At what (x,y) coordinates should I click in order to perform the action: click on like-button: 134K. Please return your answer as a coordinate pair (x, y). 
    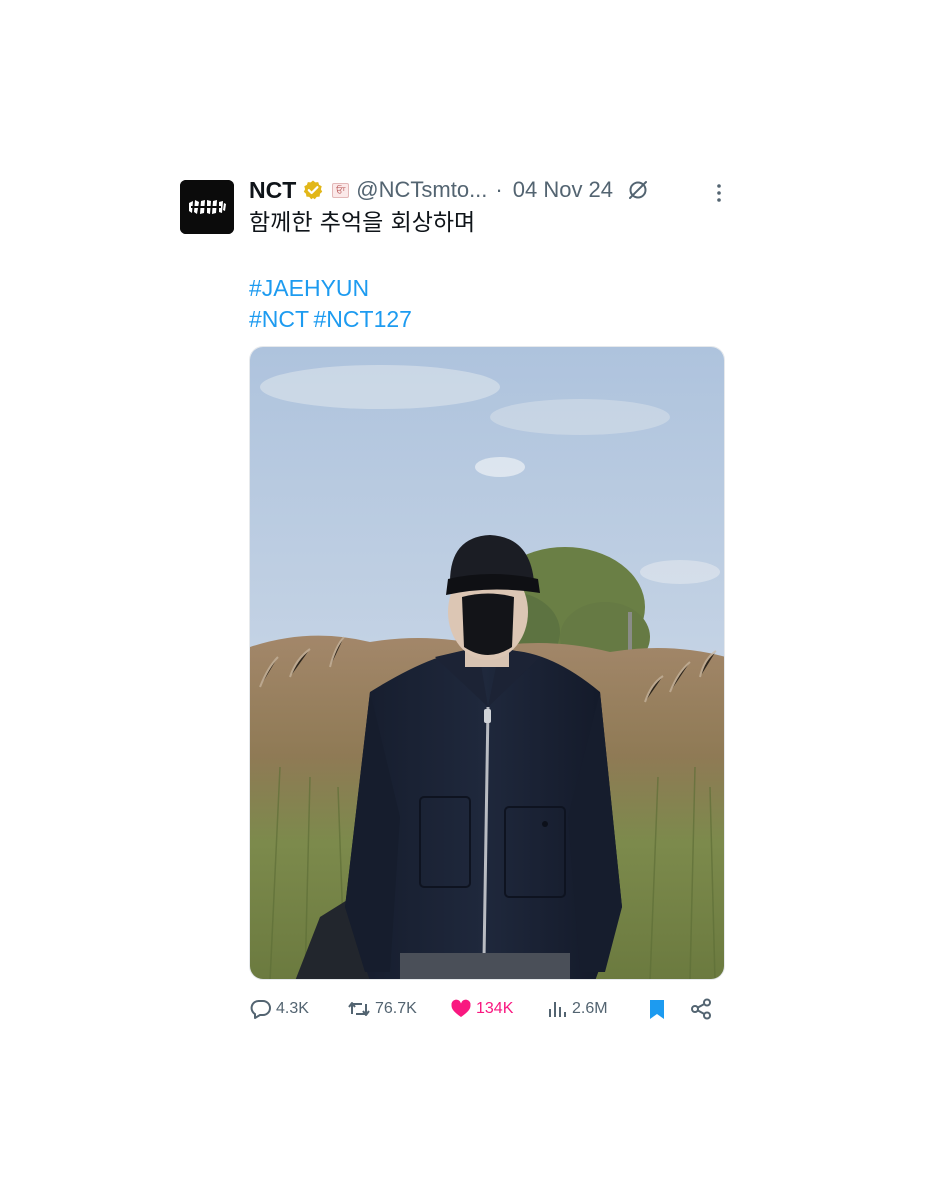
    Looking at the image, I should click on (481, 1009).